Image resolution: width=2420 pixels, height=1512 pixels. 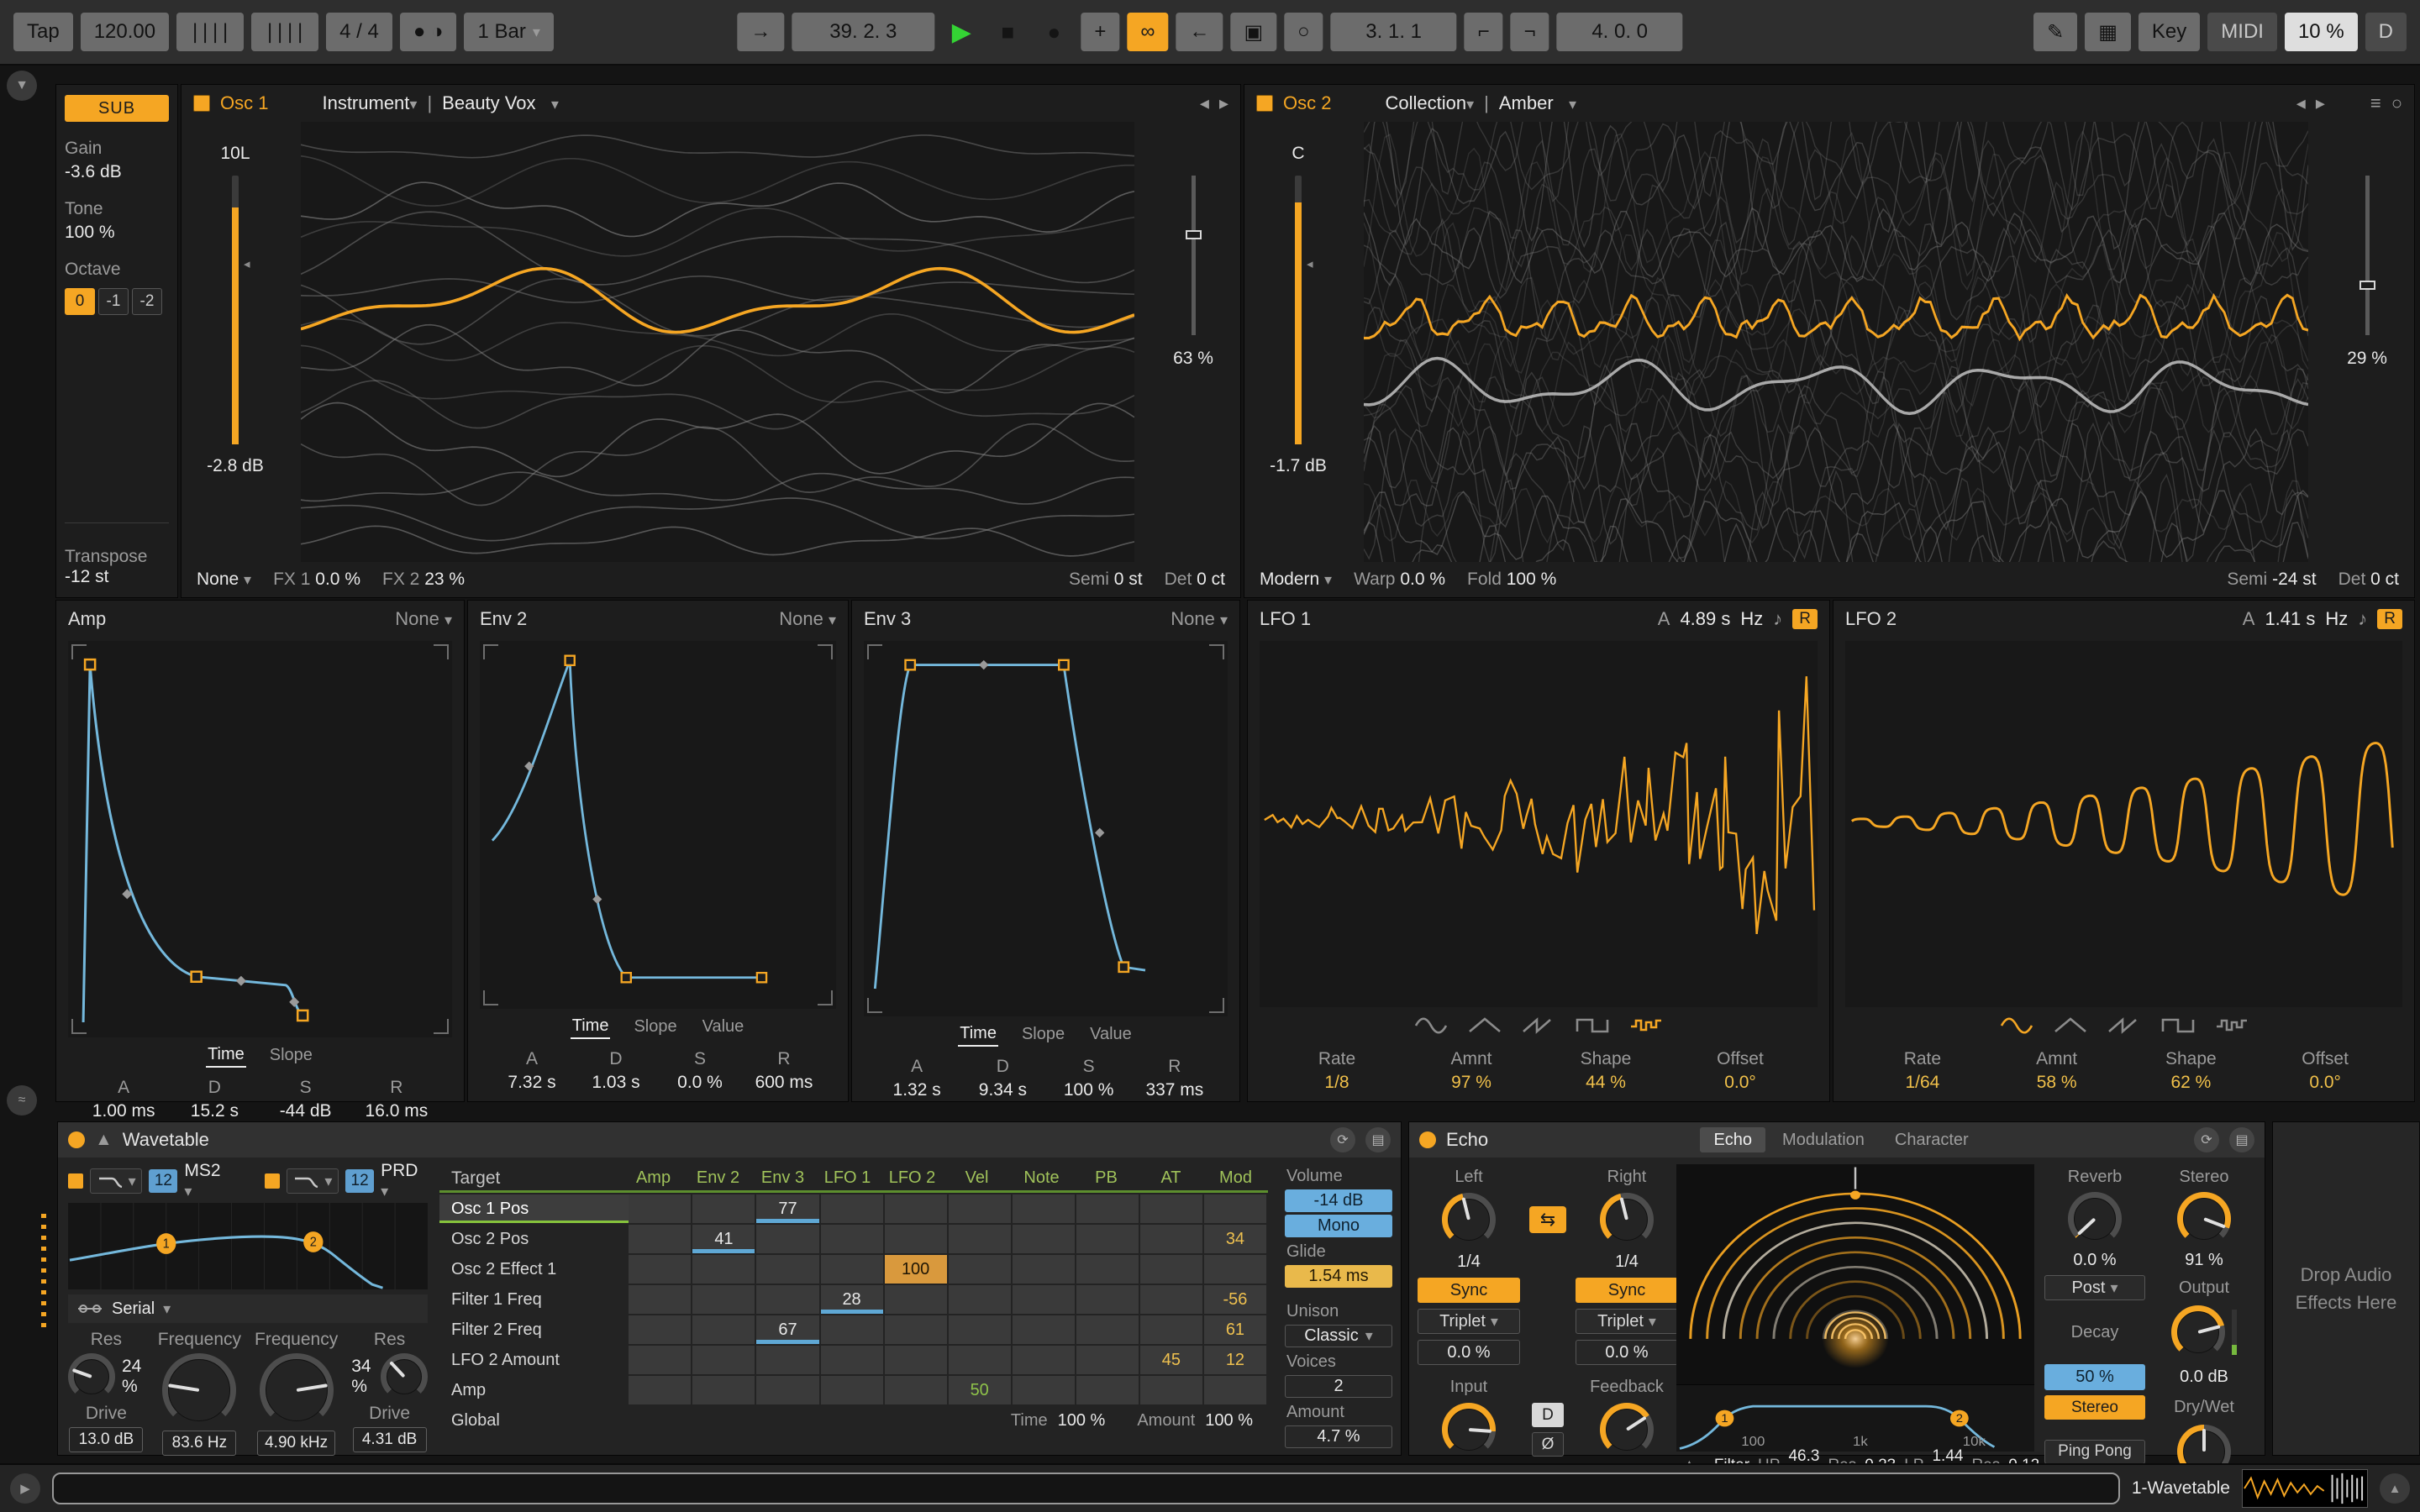 I want to click on decay-value: 9.34 s, so click(x=1002, y=1090).